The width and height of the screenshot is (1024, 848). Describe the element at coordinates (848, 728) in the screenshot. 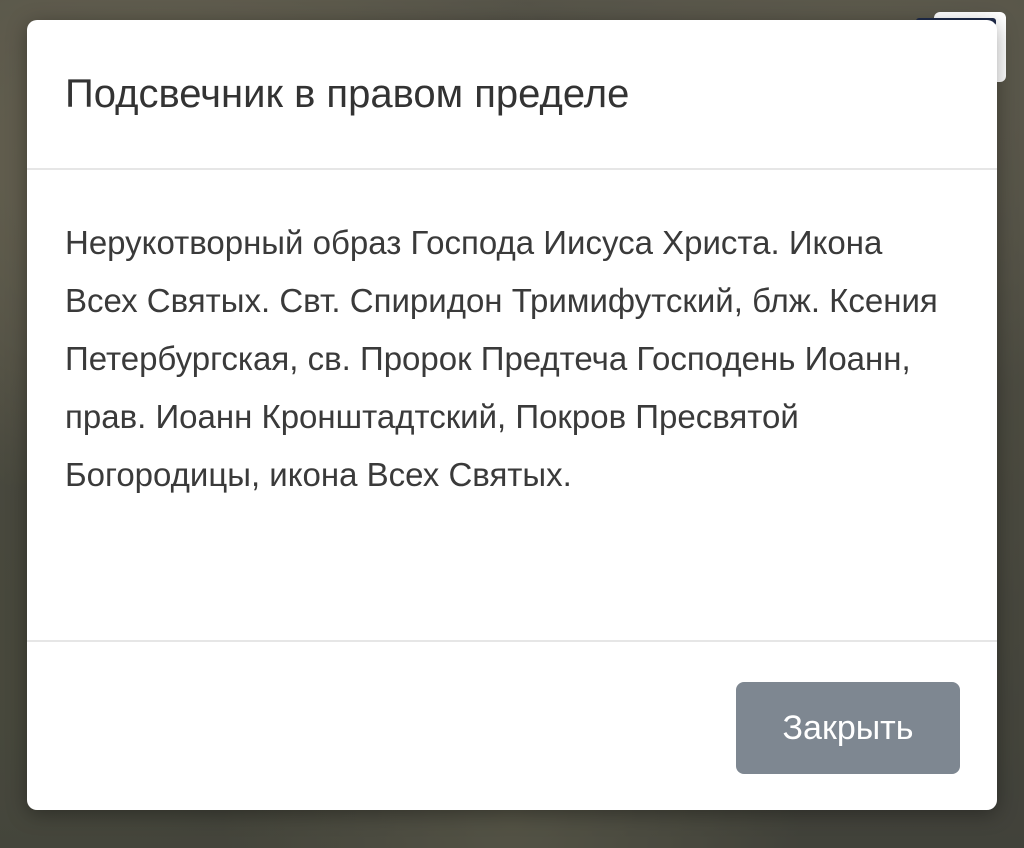

I see `close-button: Закрыть` at that location.